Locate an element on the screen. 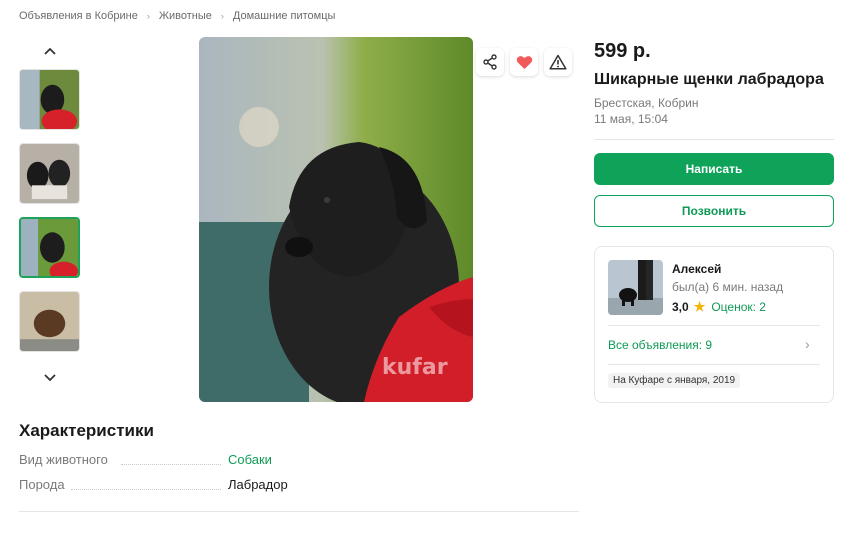 This screenshot has width=846, height=533. call-button: Позвонить is located at coordinates (714, 211).